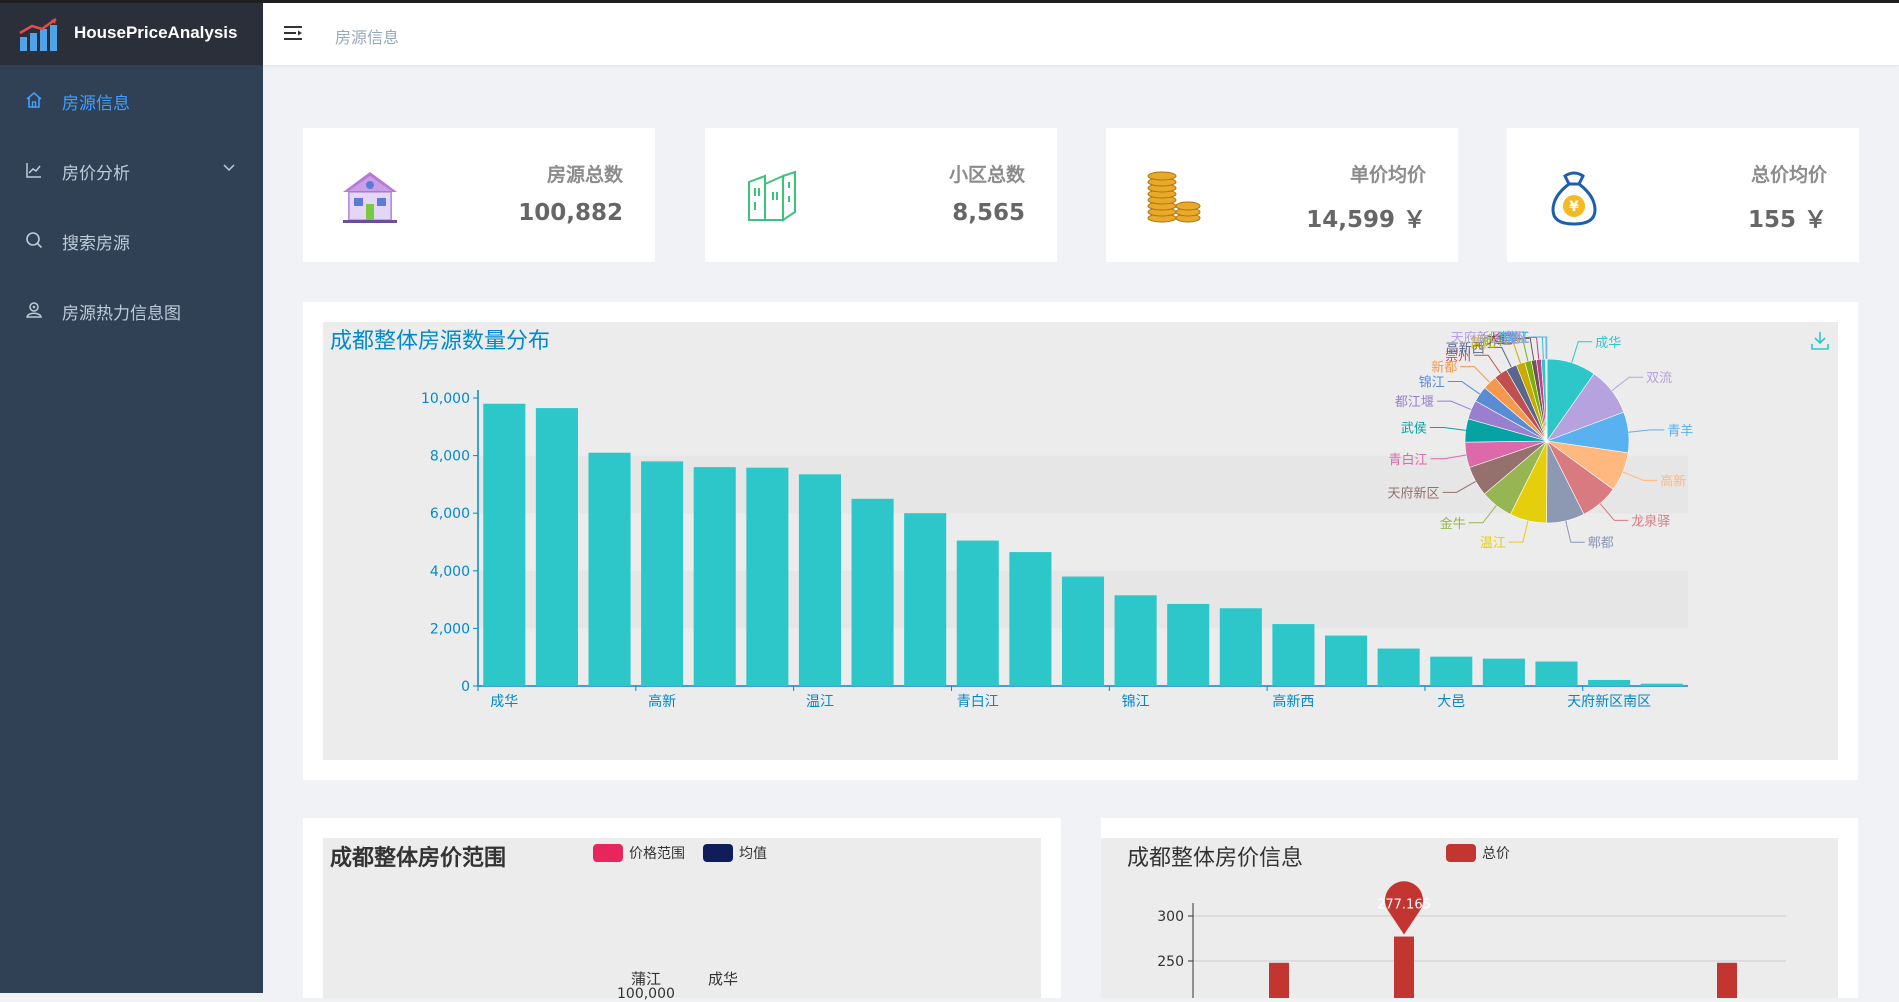 This screenshot has width=1899, height=1002. I want to click on sidebar-item-label: 搜索房源, so click(96, 241).